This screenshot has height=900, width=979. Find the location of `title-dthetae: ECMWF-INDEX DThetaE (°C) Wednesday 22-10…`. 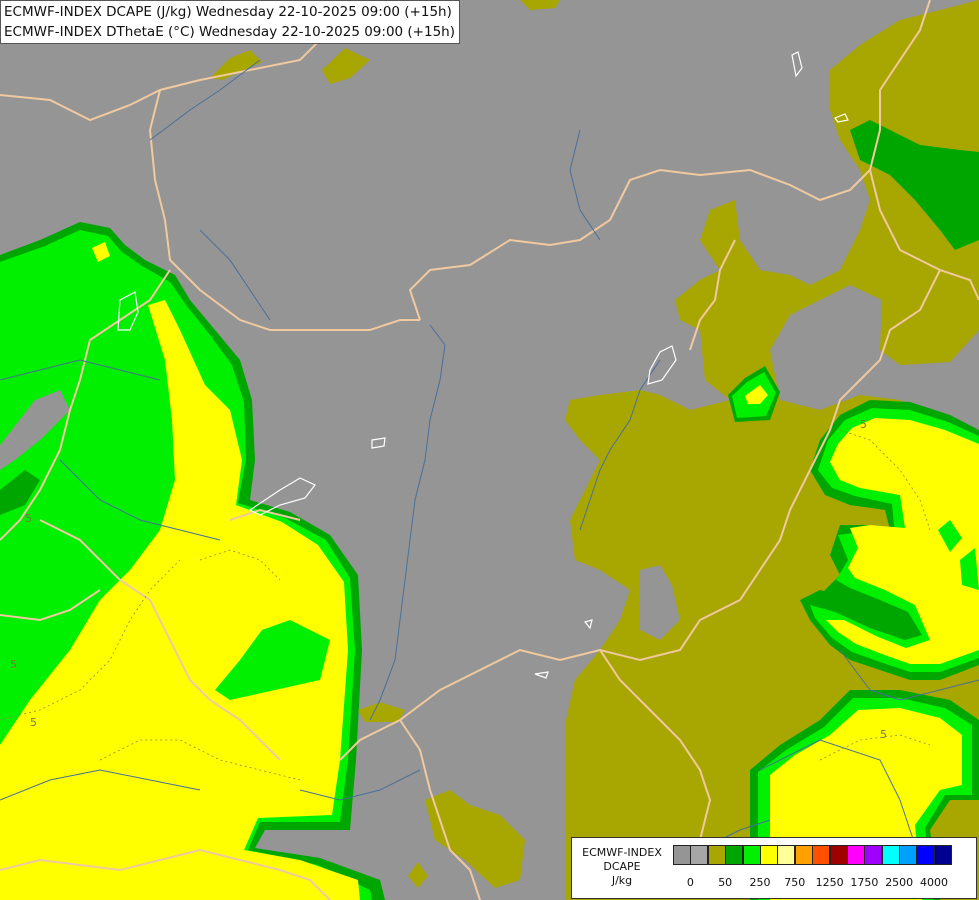

title-dthetae: ECMWF-INDEX DThetaE (°C) Wednesday 22-10… is located at coordinates (229, 32).